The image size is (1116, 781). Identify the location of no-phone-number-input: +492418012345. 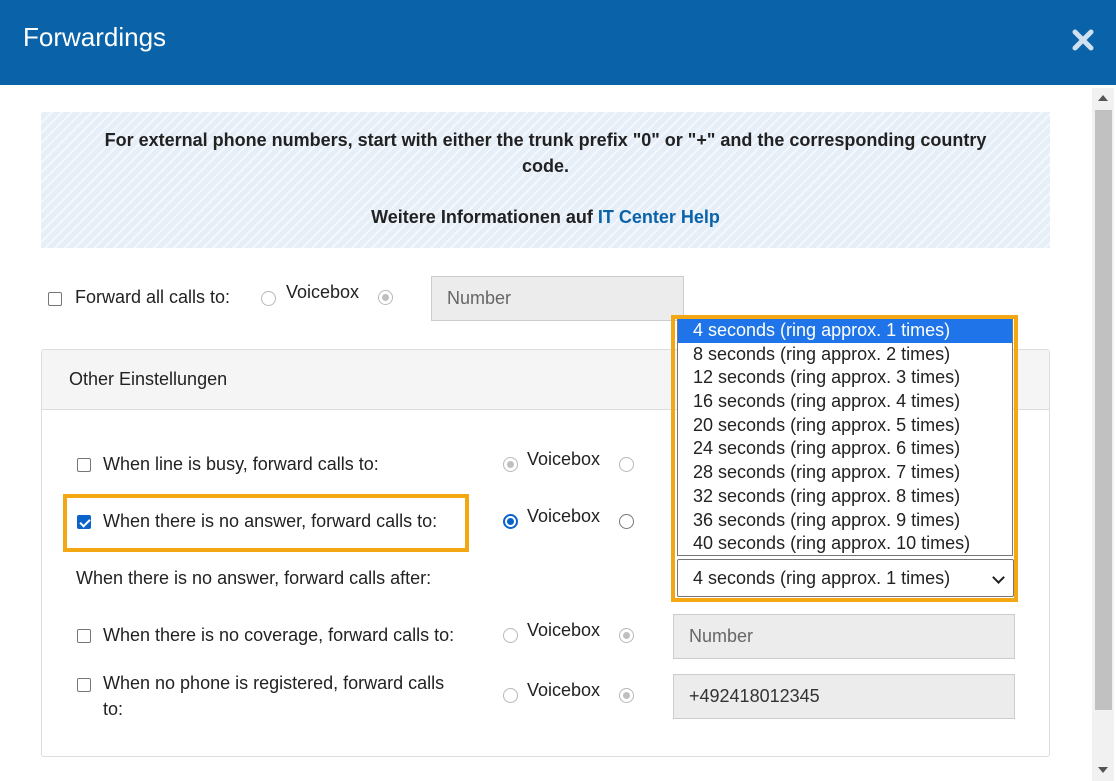
(844, 696).